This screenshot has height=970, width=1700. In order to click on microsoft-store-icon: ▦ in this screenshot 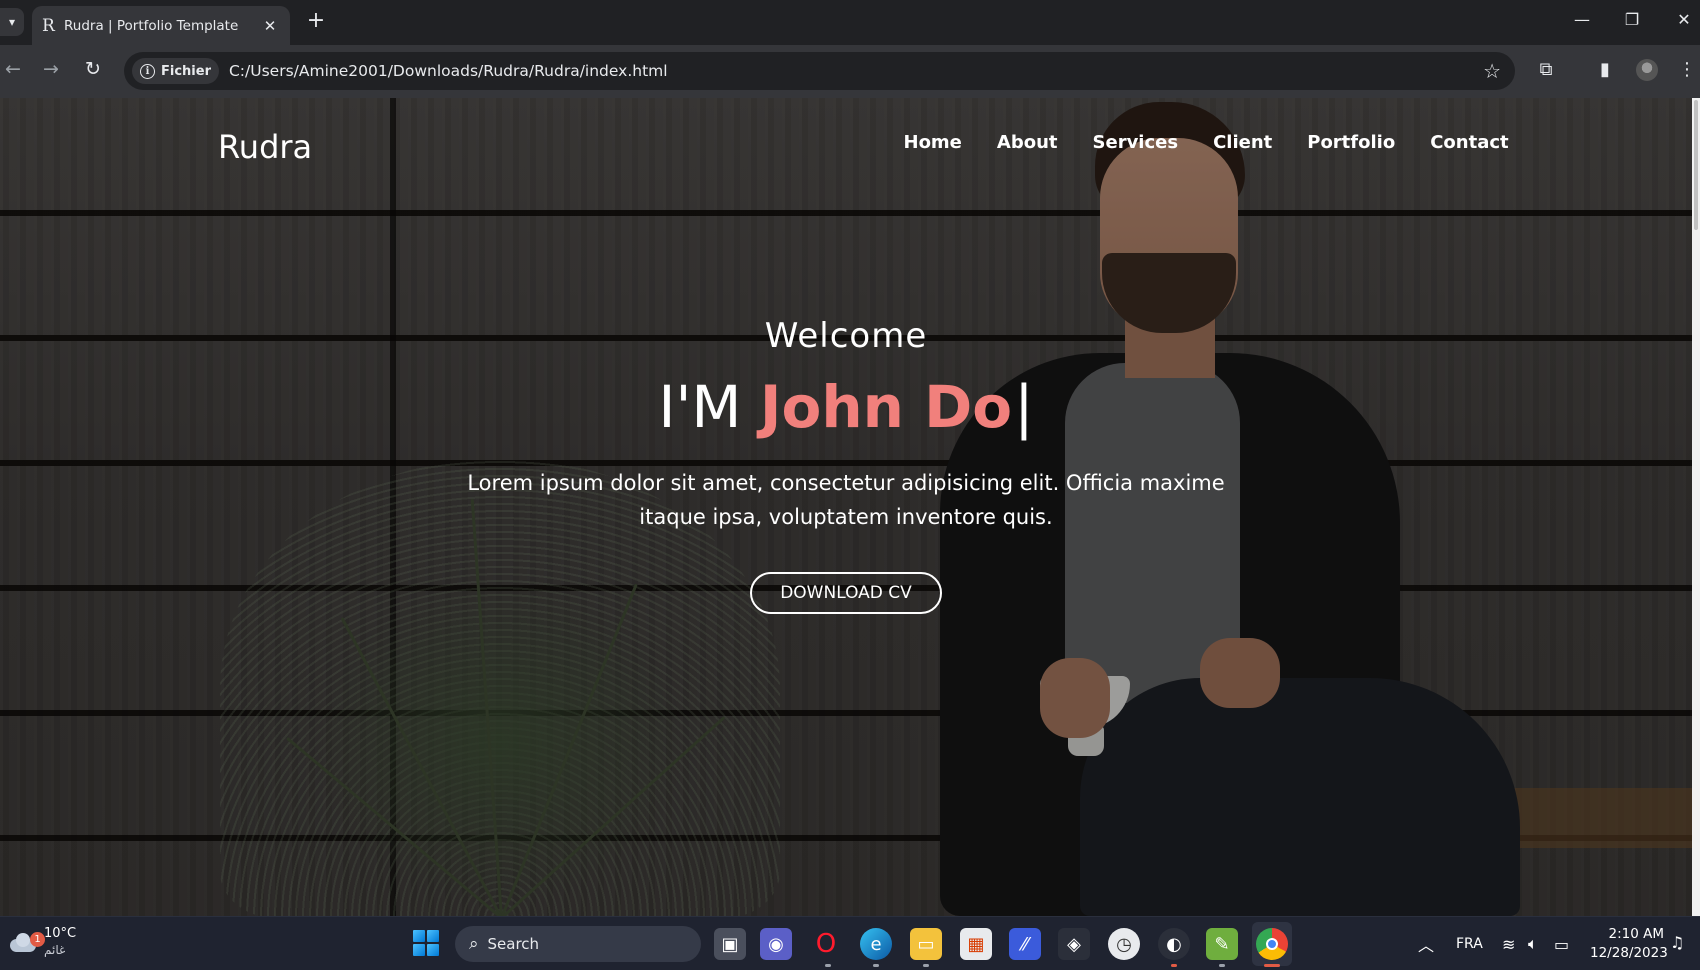, I will do `click(976, 944)`.